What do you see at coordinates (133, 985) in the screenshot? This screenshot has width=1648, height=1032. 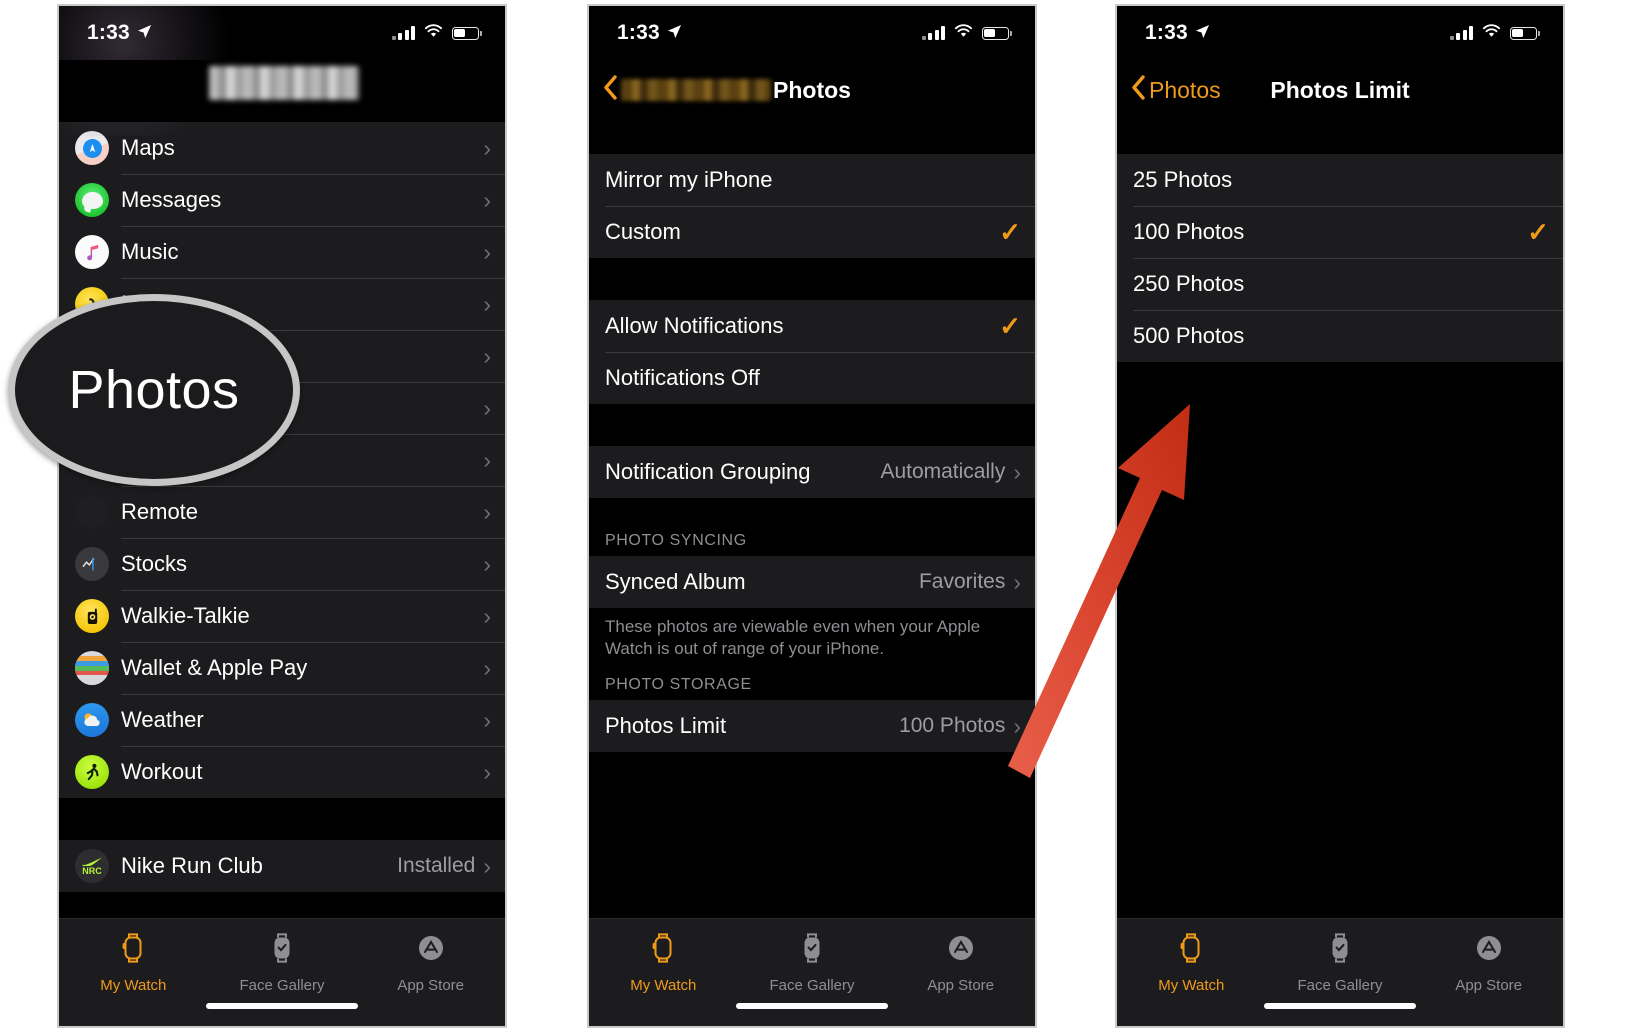 I see `tab-label: My Watch` at bounding box center [133, 985].